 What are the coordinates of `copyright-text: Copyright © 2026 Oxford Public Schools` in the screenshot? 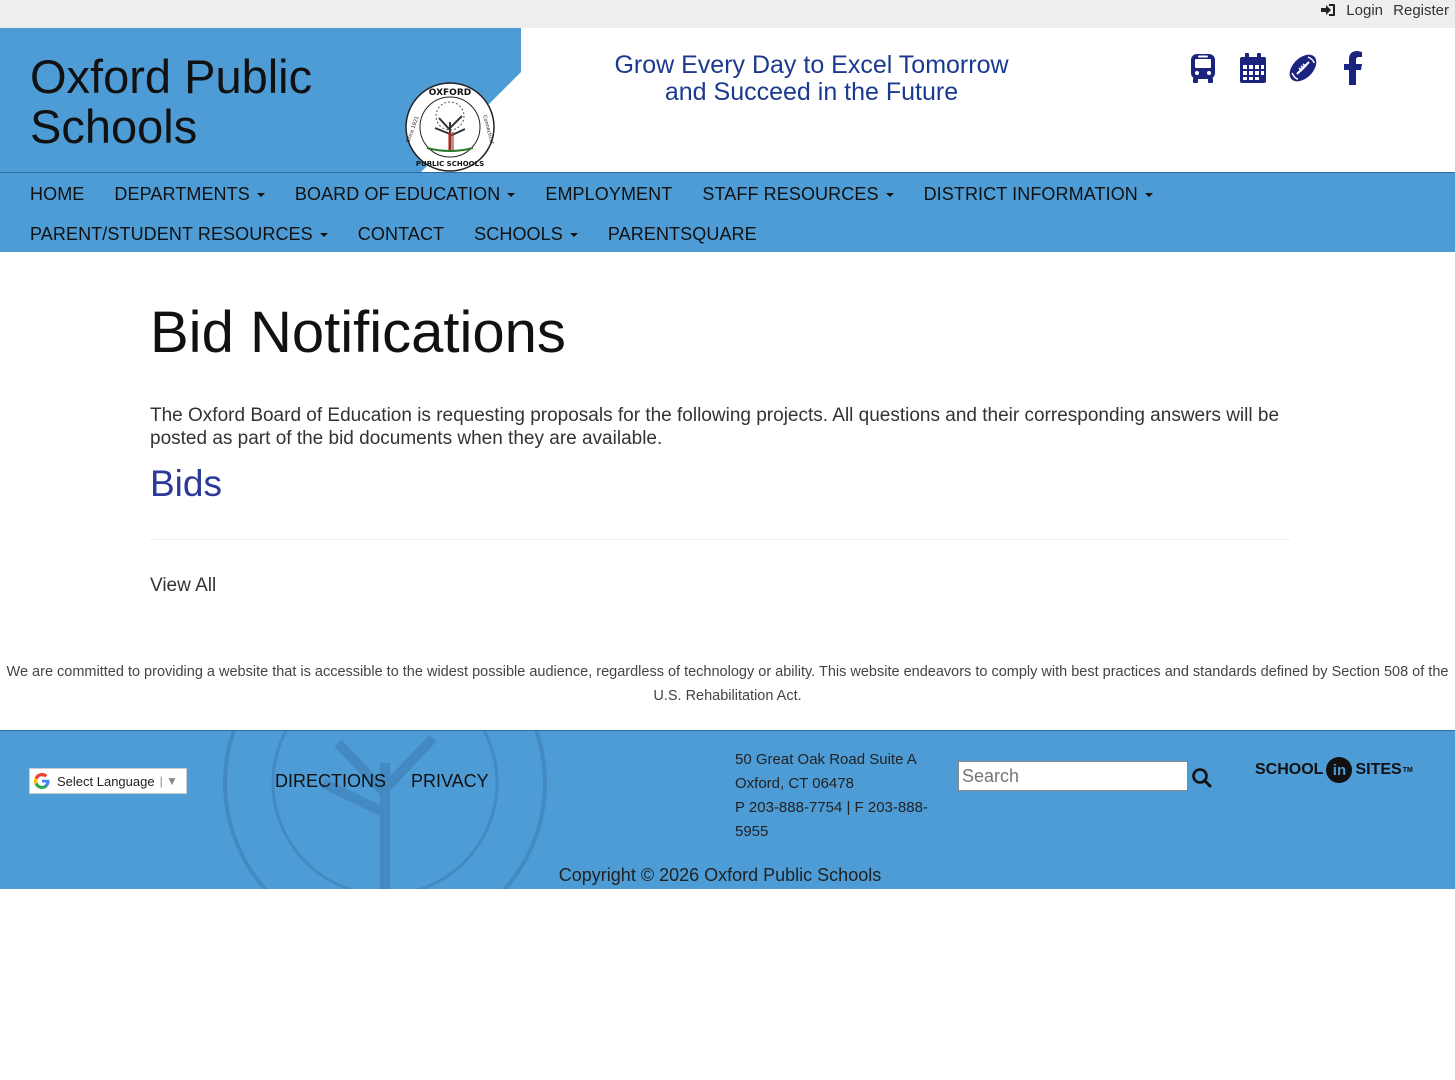 It's located at (720, 875).